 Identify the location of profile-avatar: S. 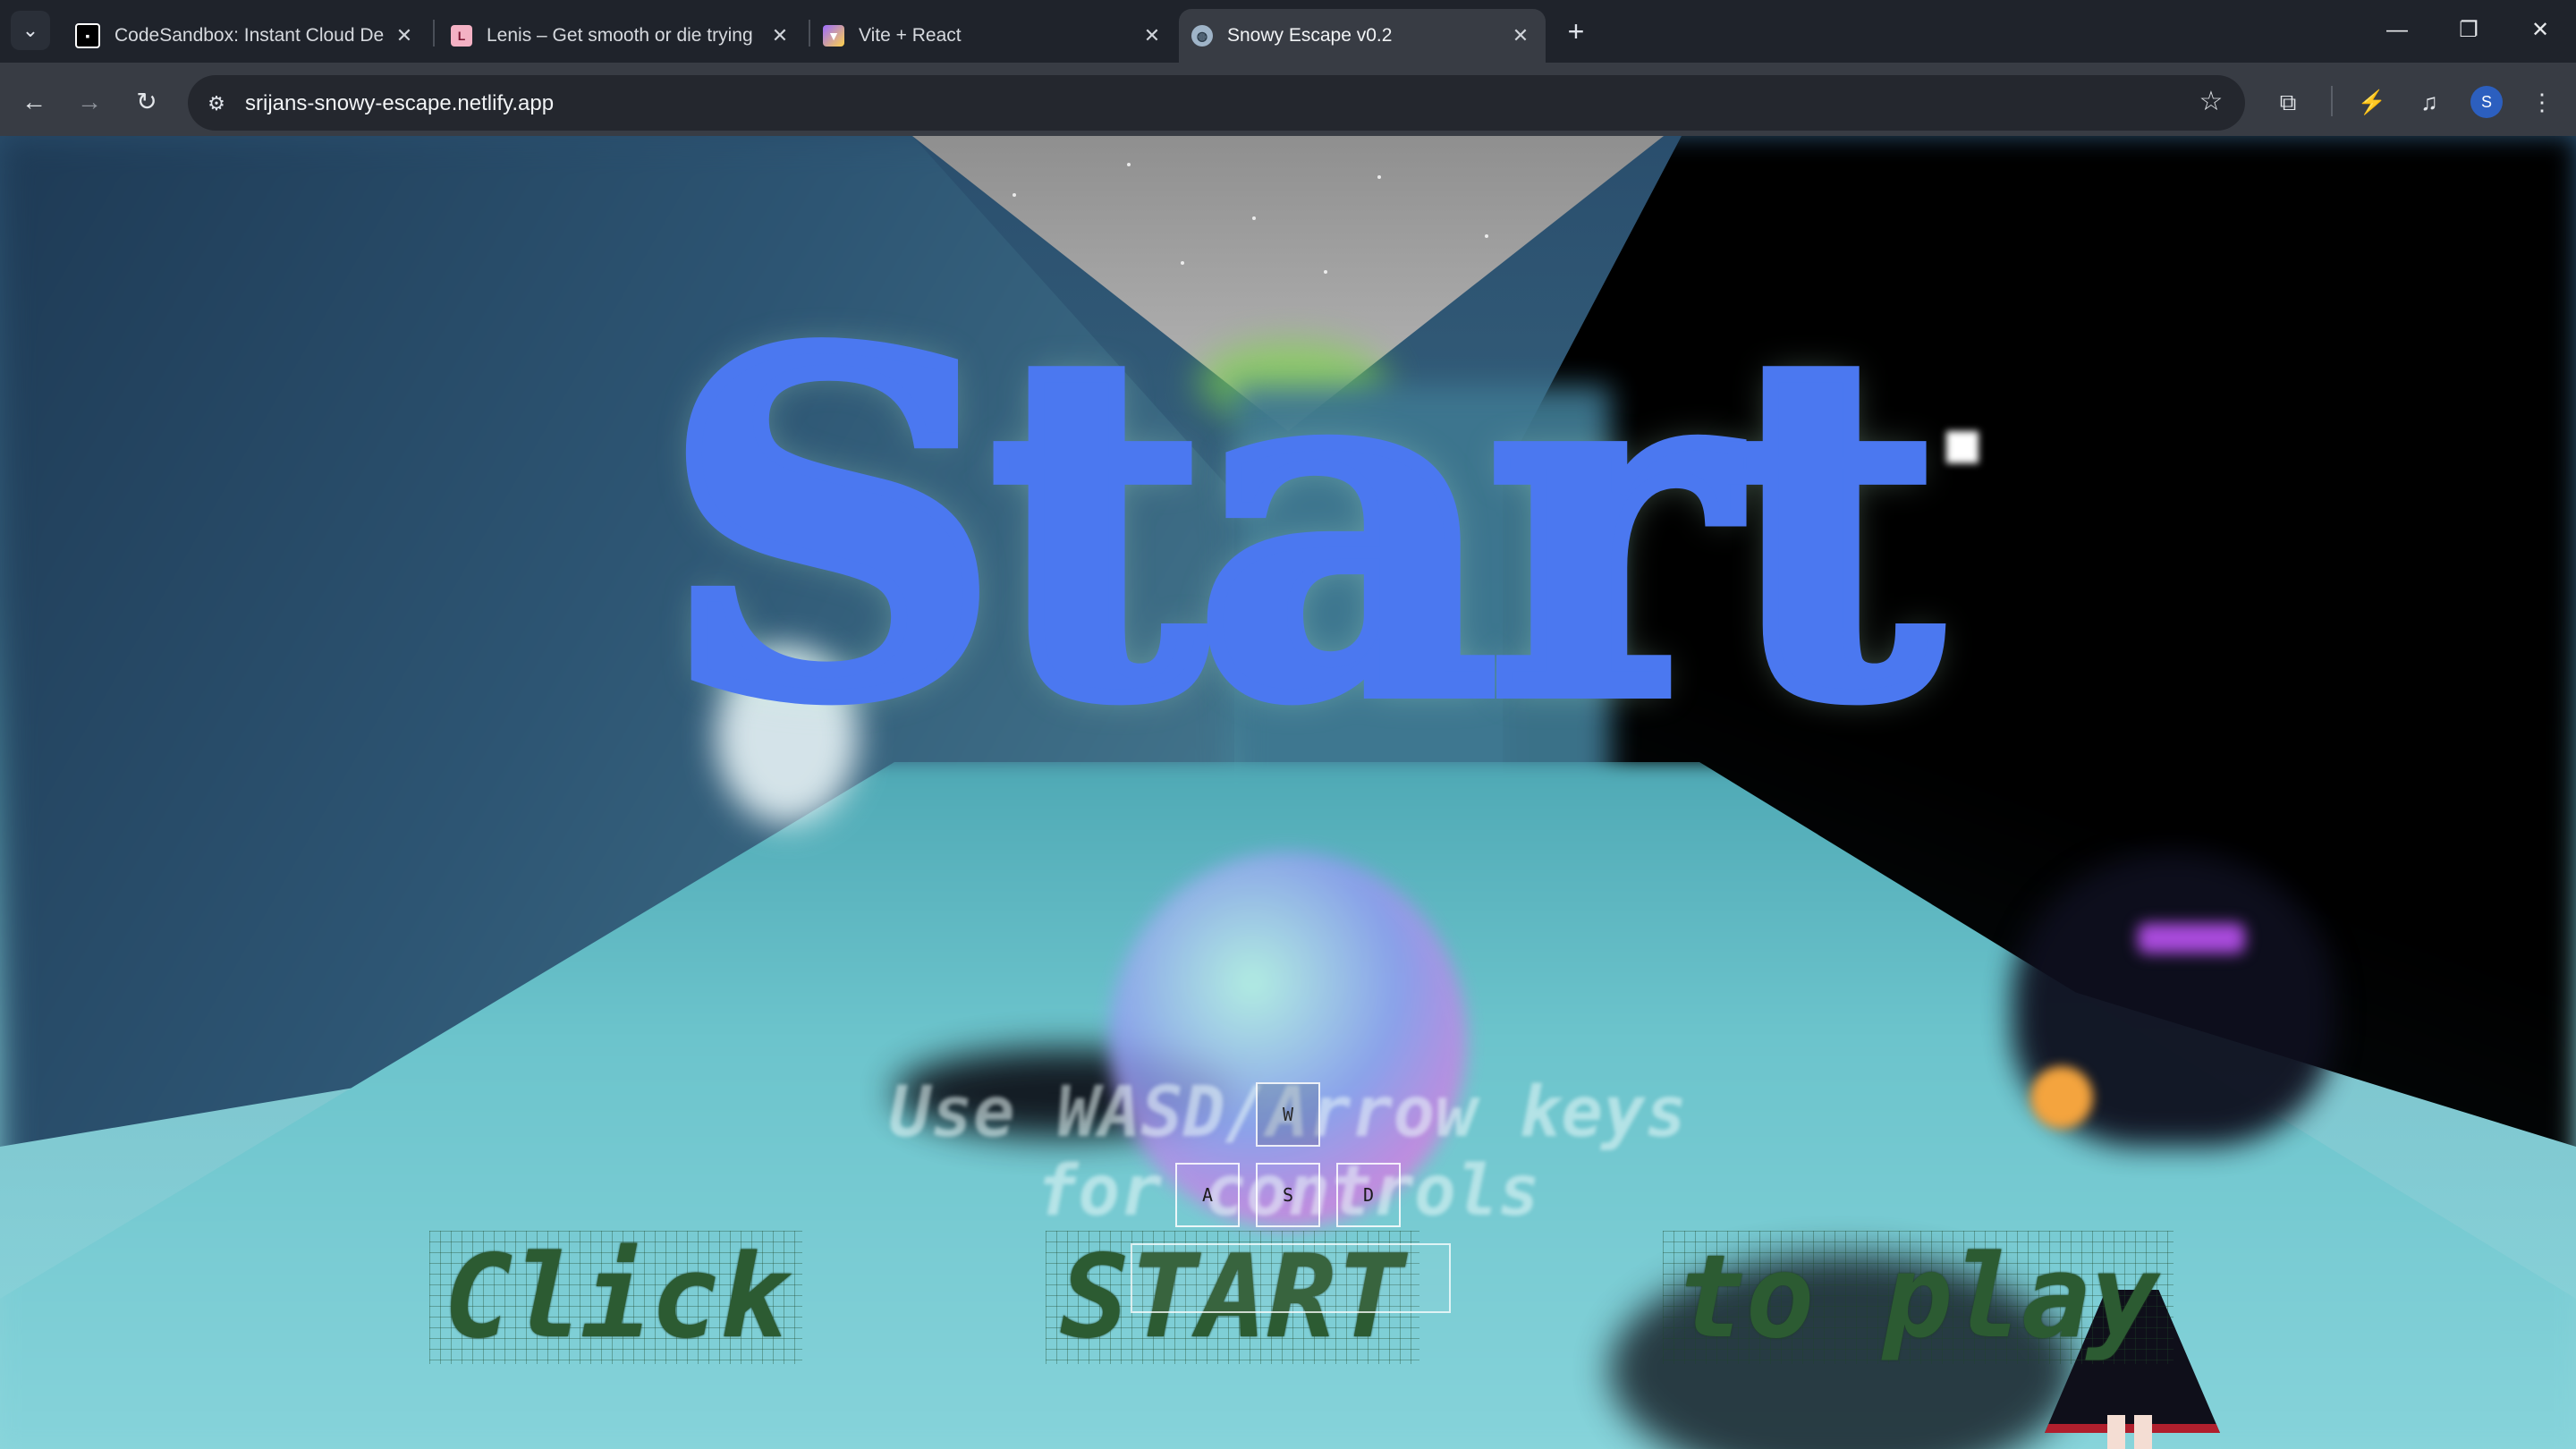
(2486, 102).